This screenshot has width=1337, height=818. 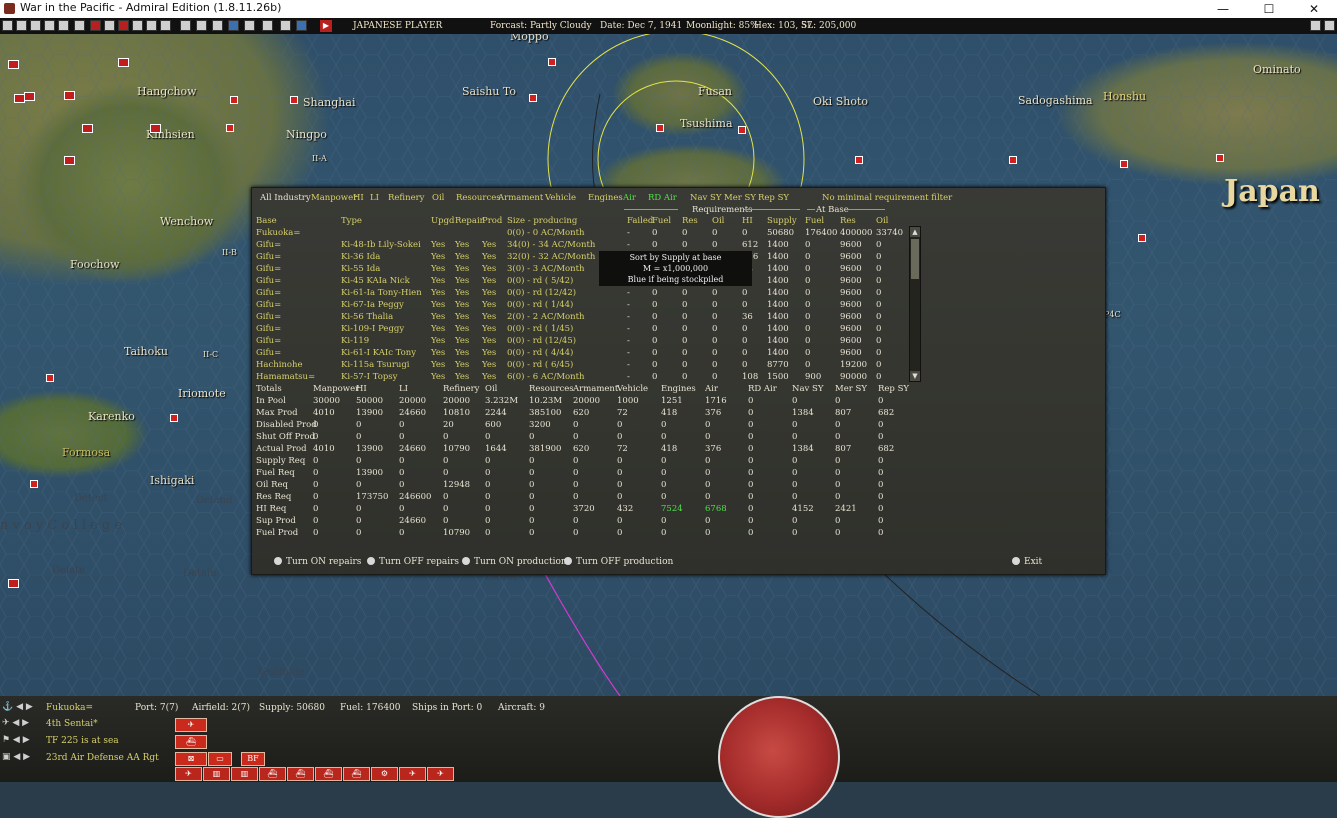 What do you see at coordinates (406, 198) in the screenshot?
I see `filter-refinery: Refinery` at bounding box center [406, 198].